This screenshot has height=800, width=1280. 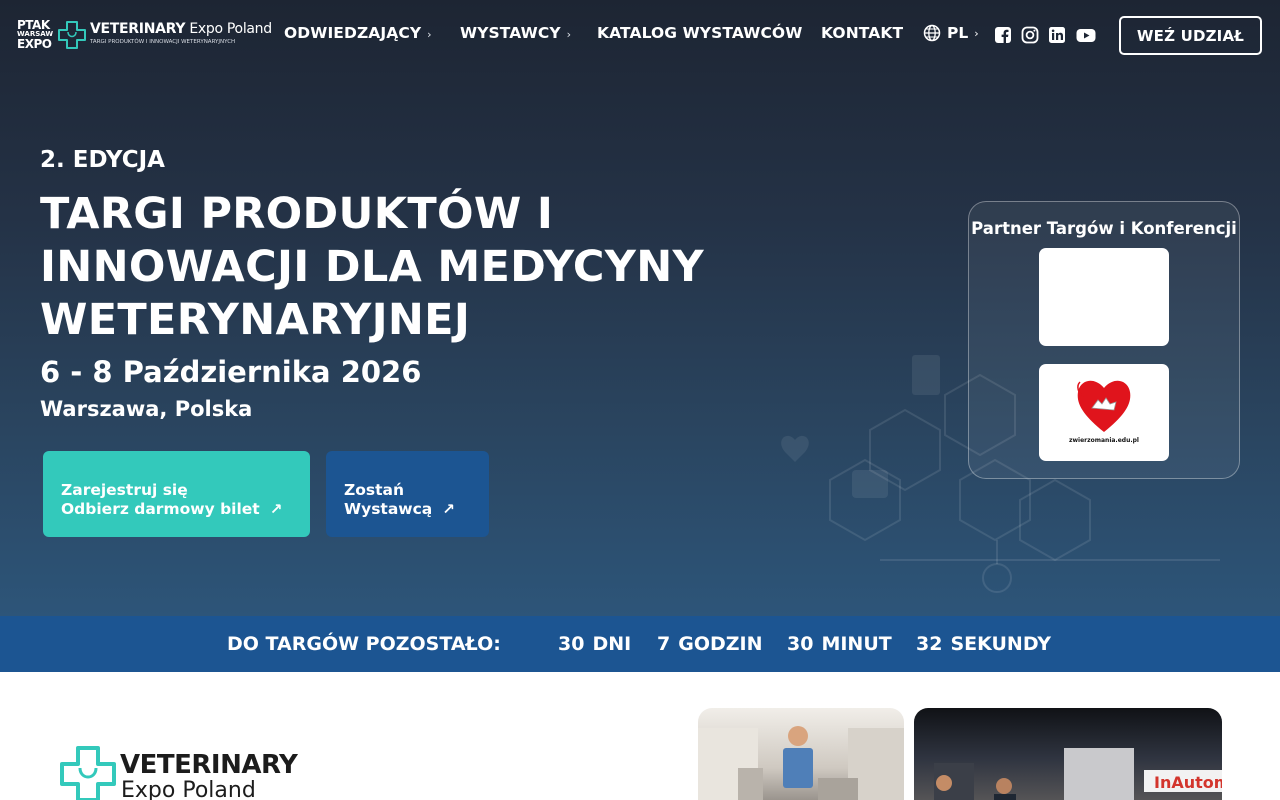 What do you see at coordinates (1190, 35) in the screenshot?
I see `take-part-button: WEŹ UDZIAŁ` at bounding box center [1190, 35].